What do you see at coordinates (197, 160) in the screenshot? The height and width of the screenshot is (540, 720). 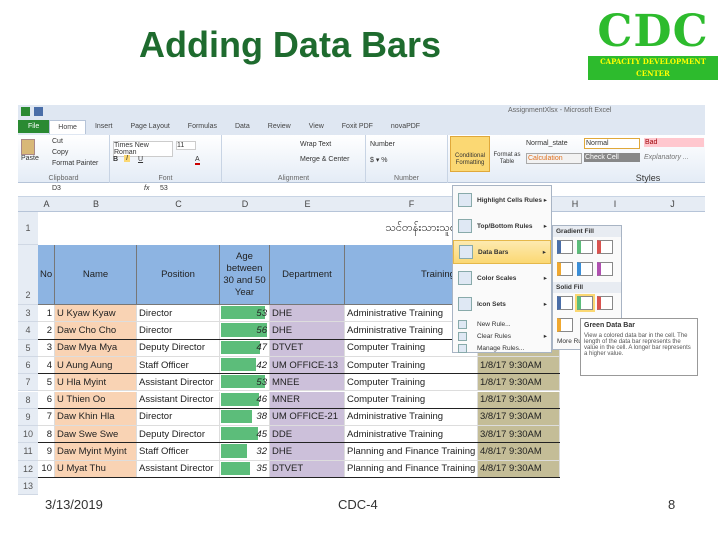 I see `font-color-button: A` at bounding box center [197, 160].